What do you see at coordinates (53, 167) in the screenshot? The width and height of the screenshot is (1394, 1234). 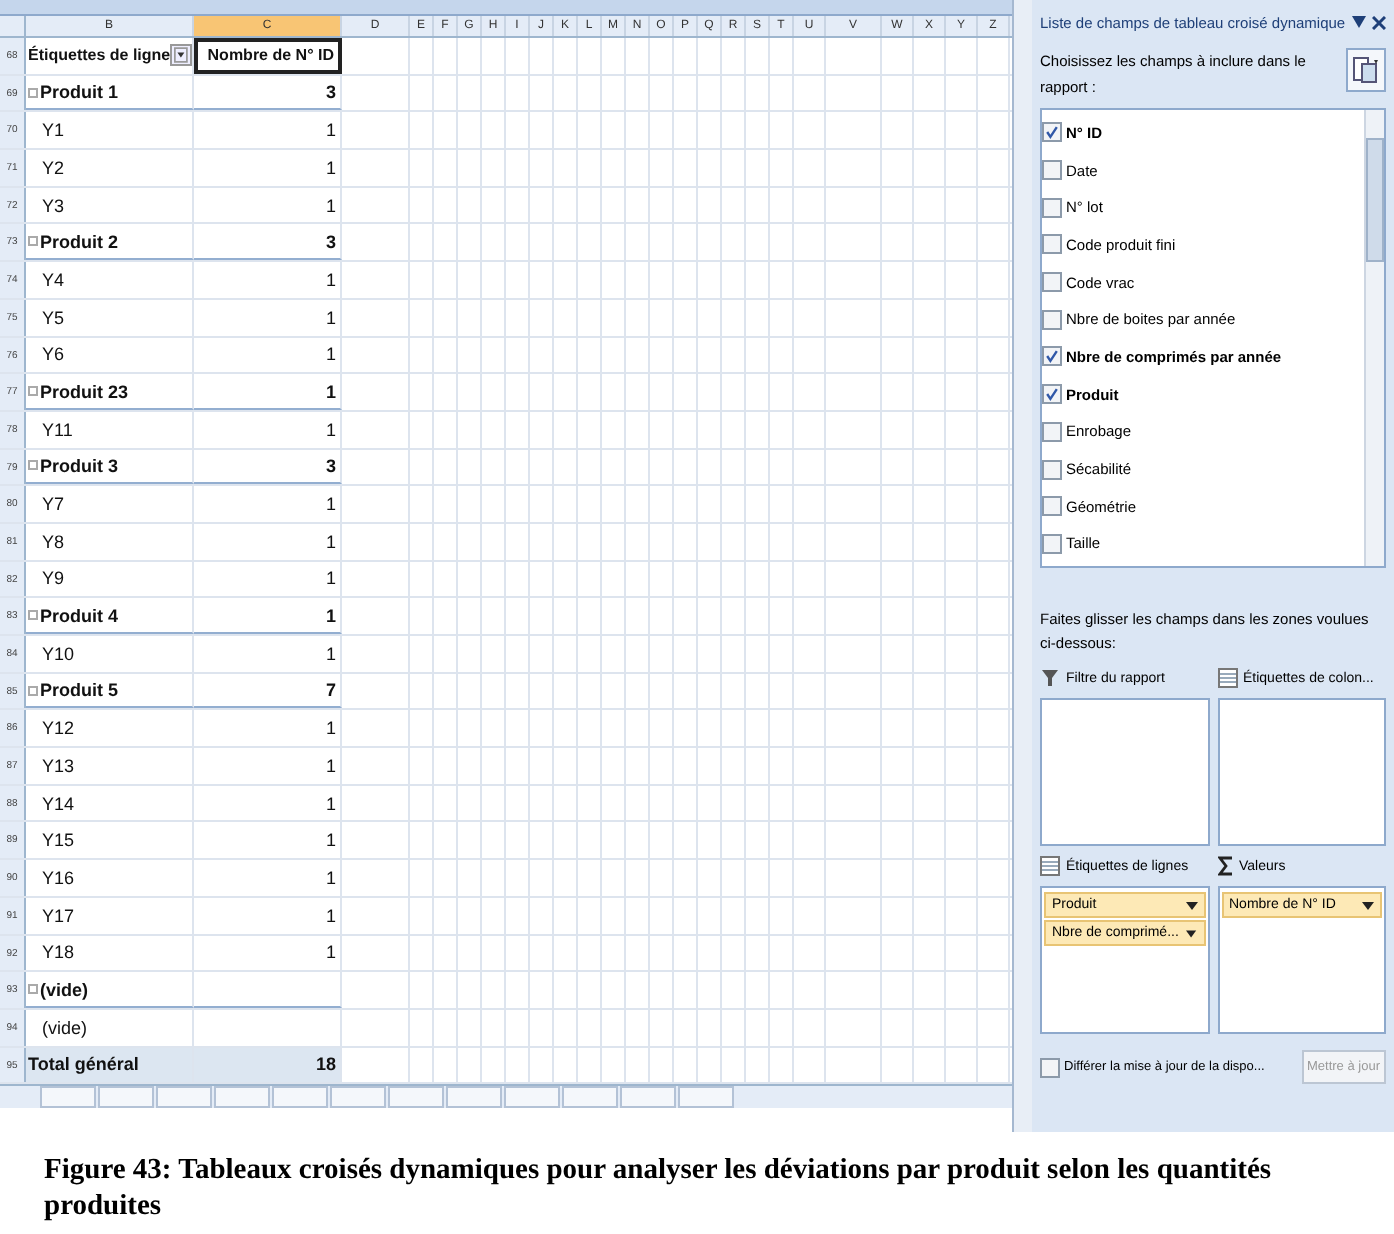 I see `row-label: Y2` at bounding box center [53, 167].